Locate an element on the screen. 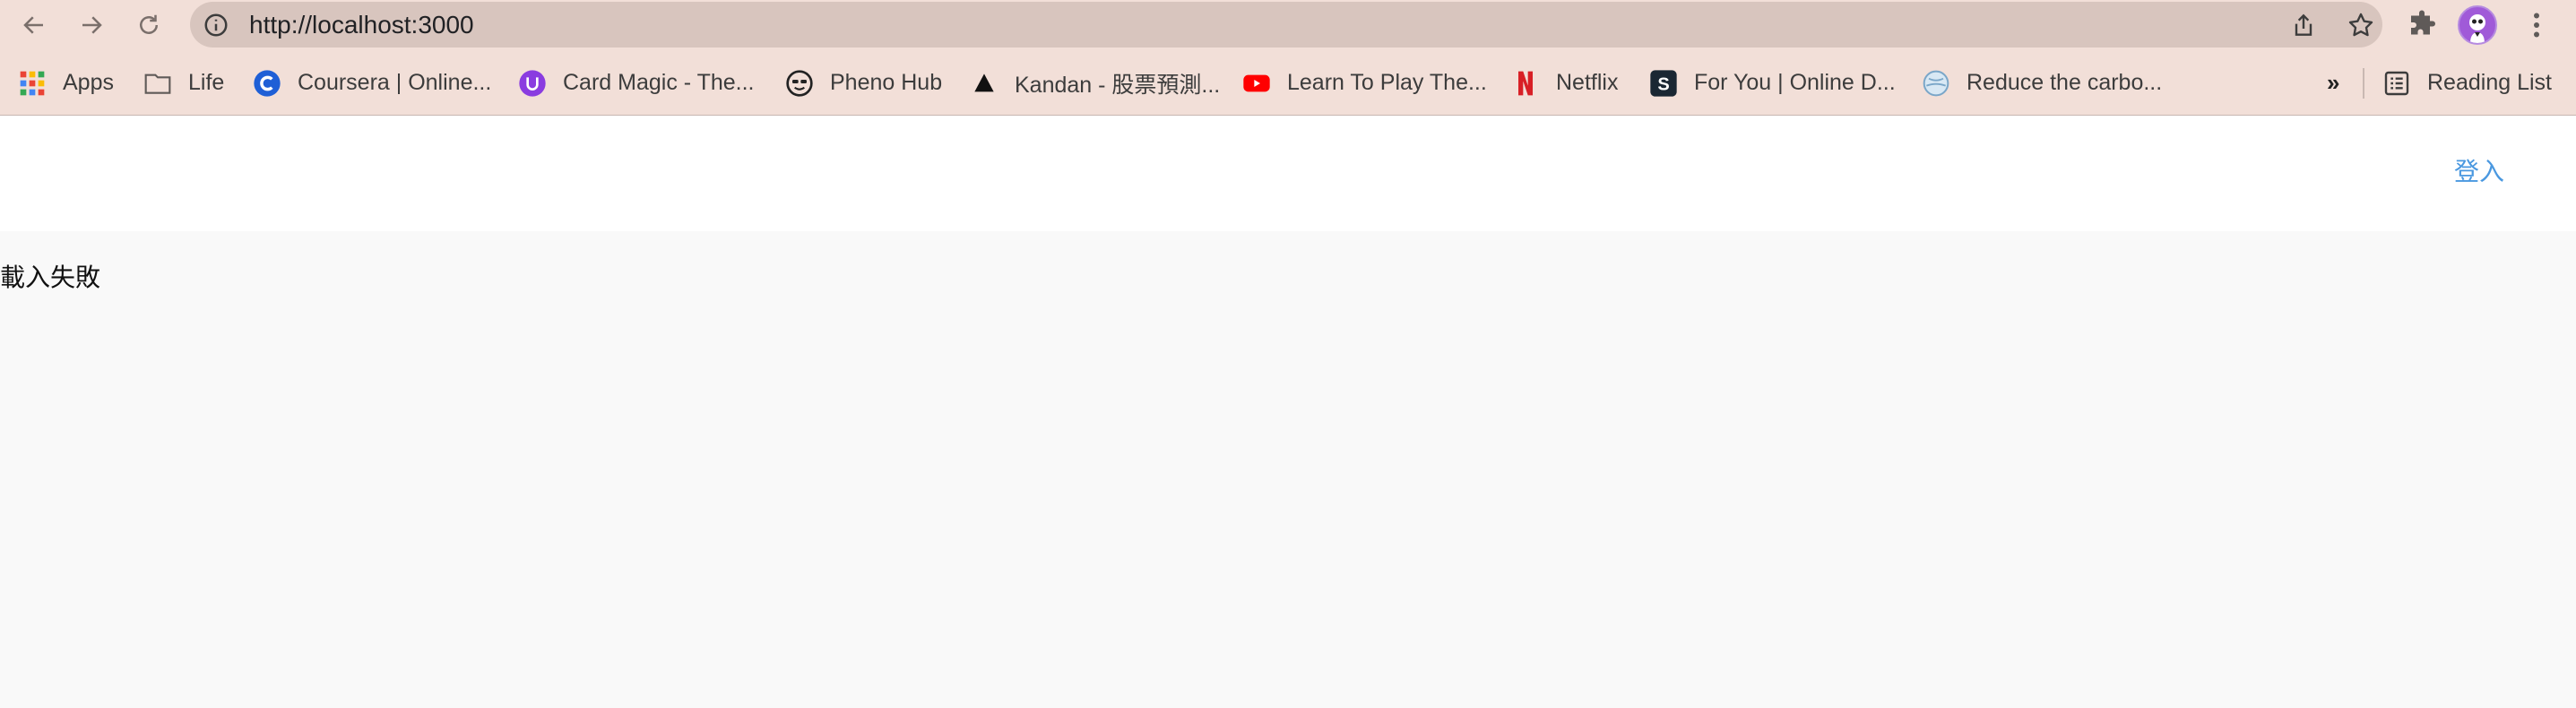 Image resolution: width=2576 pixels, height=708 pixels. reading-list-label: Reading List is located at coordinates (2489, 82).